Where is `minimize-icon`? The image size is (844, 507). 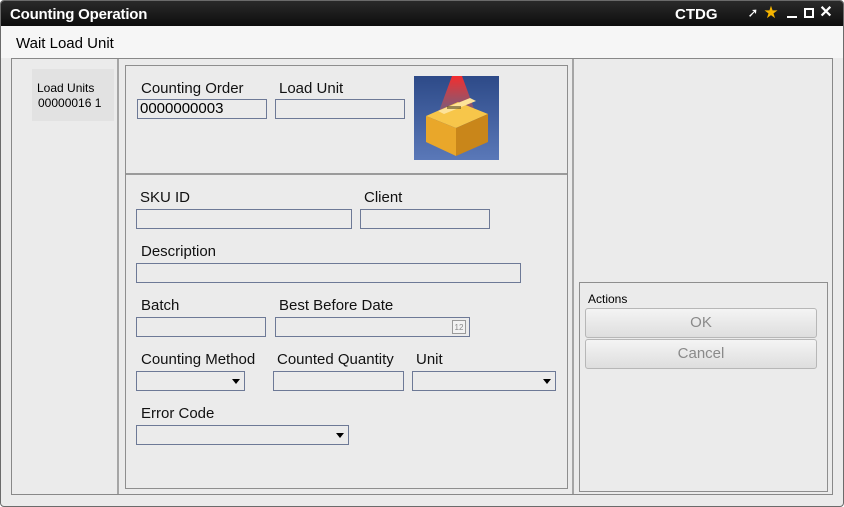
minimize-icon is located at coordinates (792, 13).